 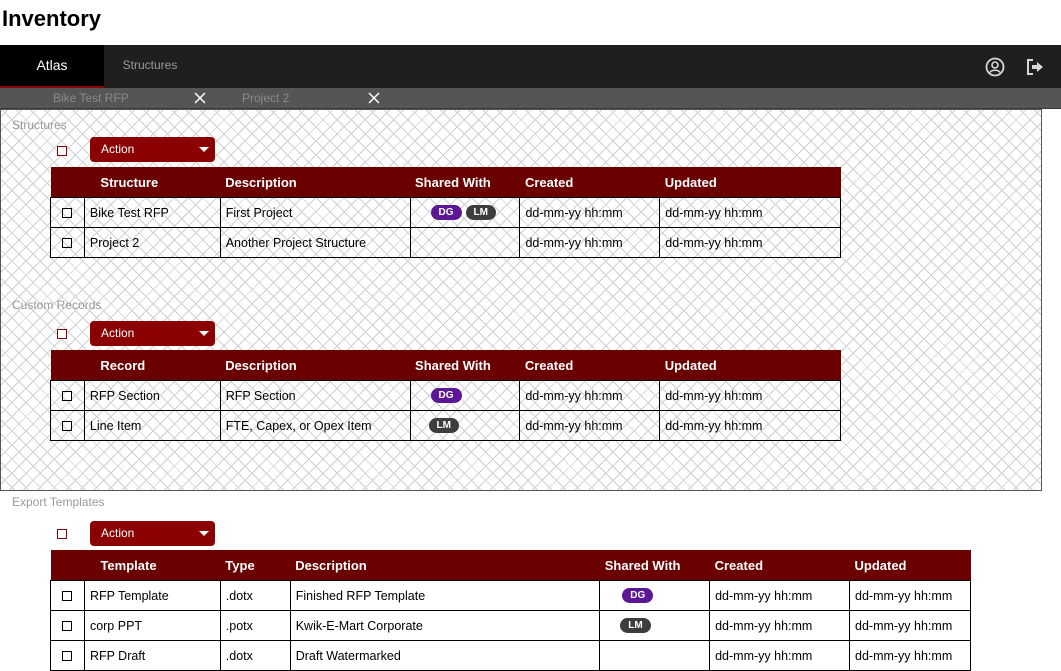 I want to click on structure-description: Another Project Structure, so click(x=315, y=242).